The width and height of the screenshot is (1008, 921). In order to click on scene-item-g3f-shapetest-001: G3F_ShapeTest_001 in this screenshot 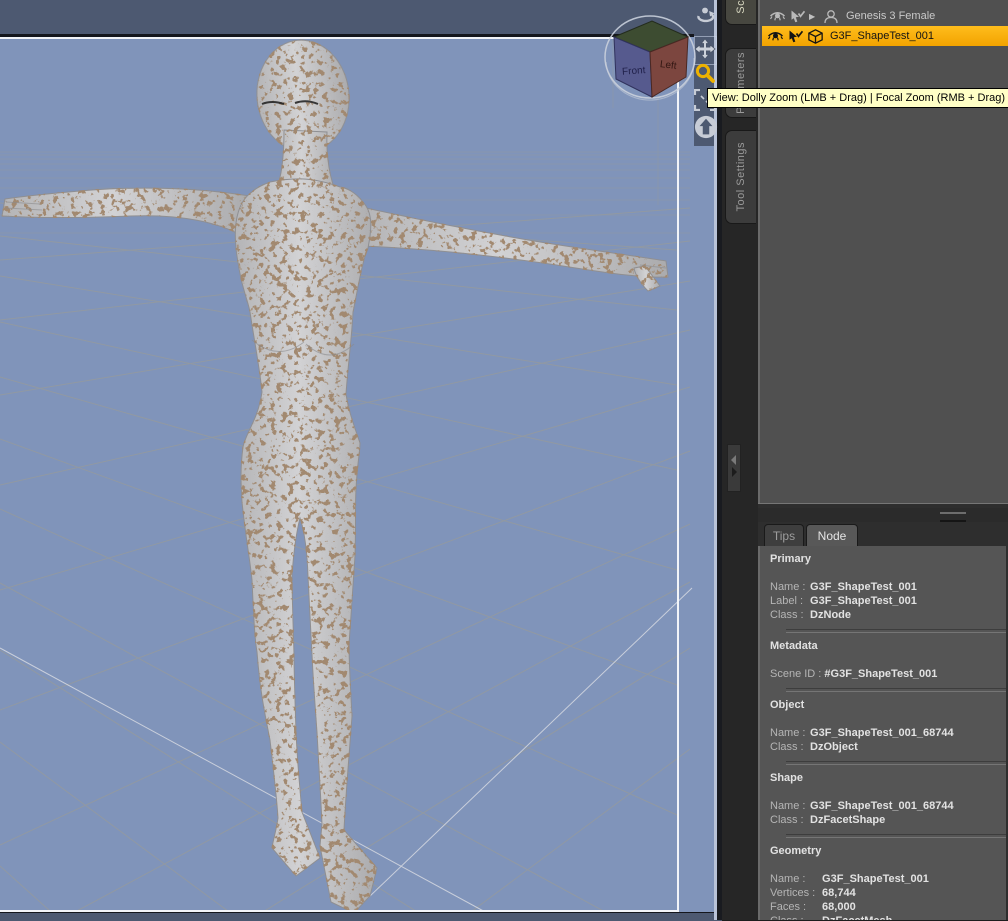, I will do `click(885, 36)`.